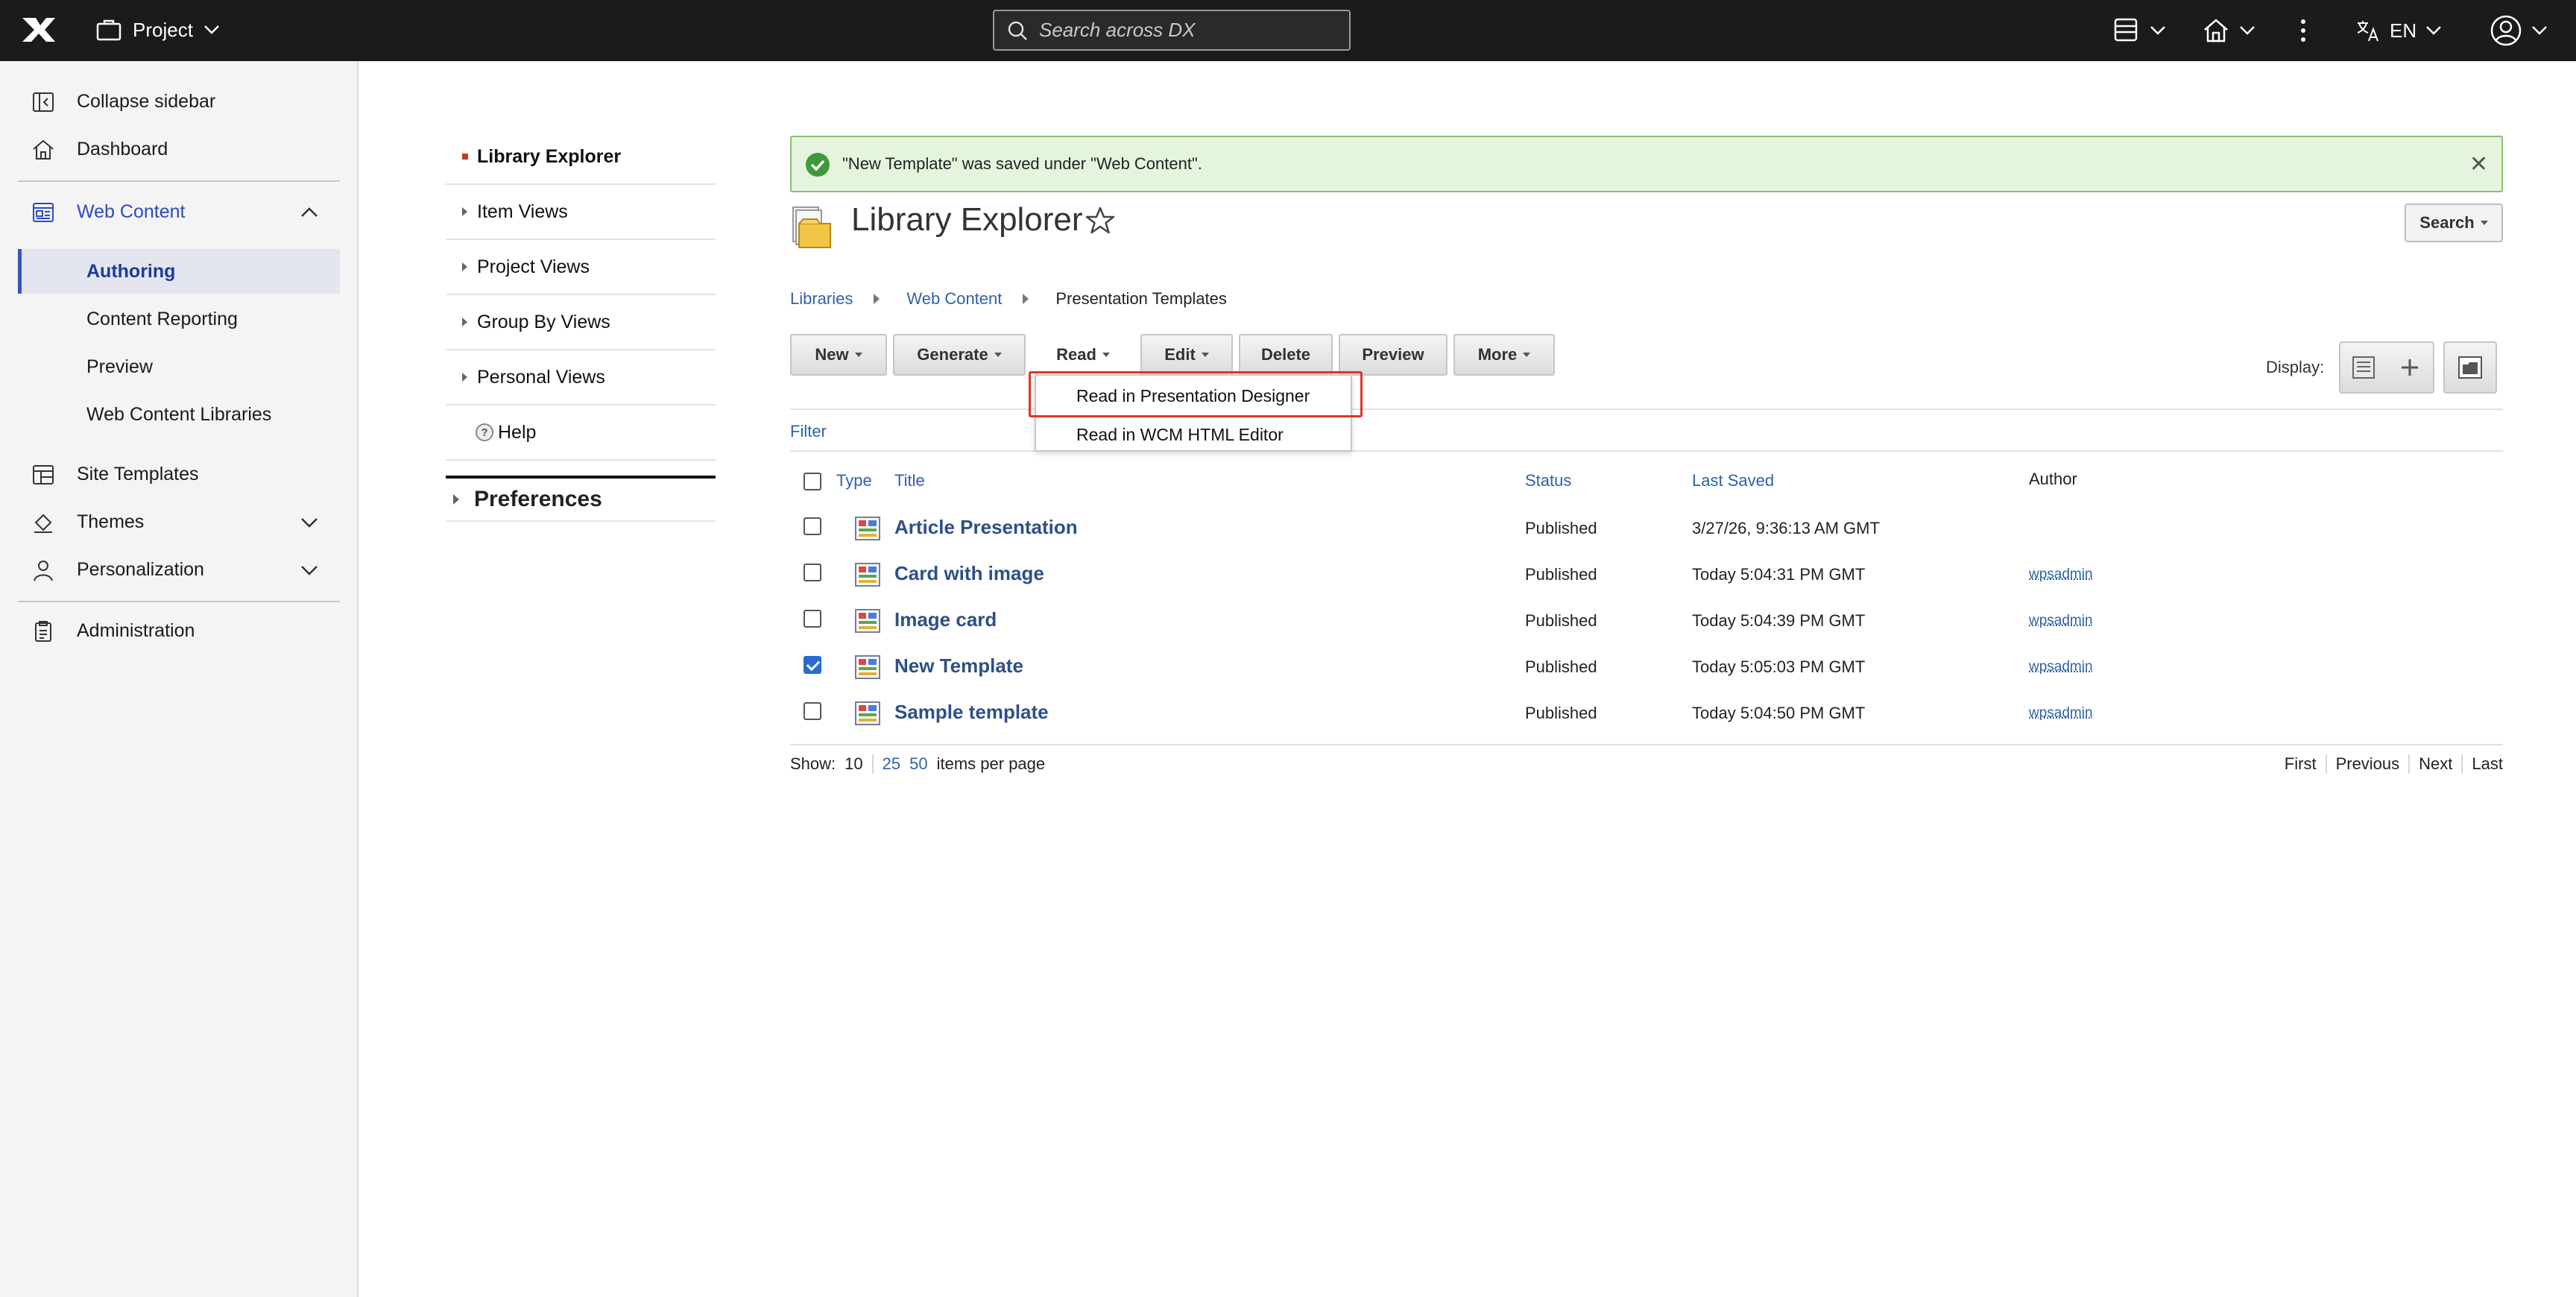 The image size is (2576, 1297). What do you see at coordinates (179, 414) in the screenshot?
I see `sidebar-item-web-content-libraries: Web Content Libraries` at bounding box center [179, 414].